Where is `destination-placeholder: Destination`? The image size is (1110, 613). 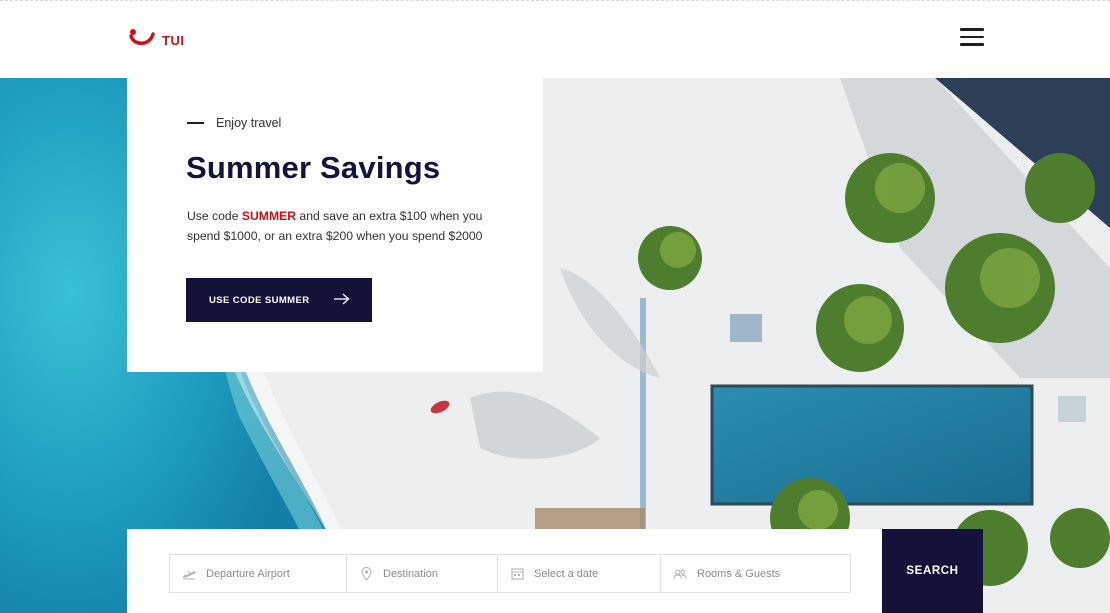
destination-placeholder: Destination is located at coordinates (411, 573).